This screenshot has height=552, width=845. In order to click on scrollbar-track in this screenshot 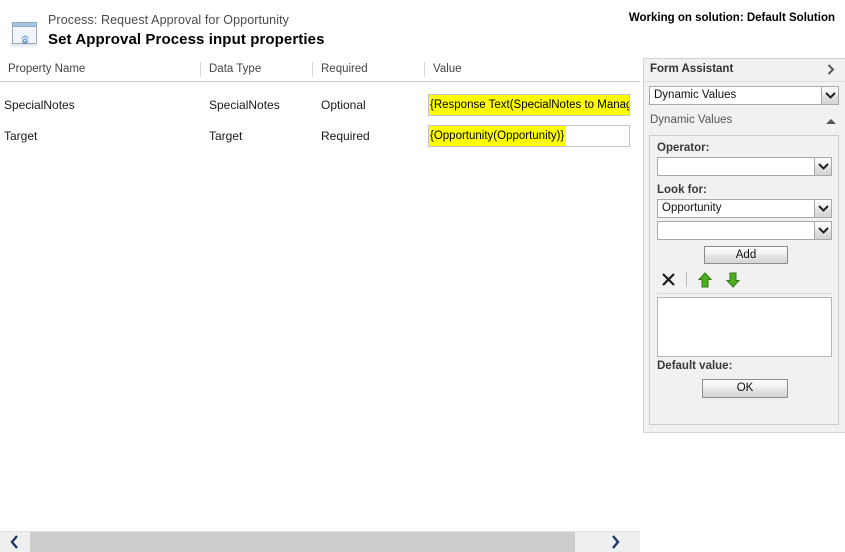, I will do `click(315, 542)`.